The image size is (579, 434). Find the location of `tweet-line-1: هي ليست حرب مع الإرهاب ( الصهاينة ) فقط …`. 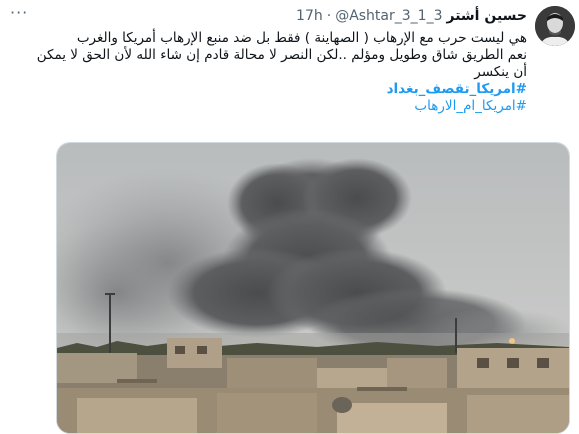

tweet-line-1: هي ليست حرب مع الإرهاب ( الصهاينة ) فقط … is located at coordinates (301, 38).